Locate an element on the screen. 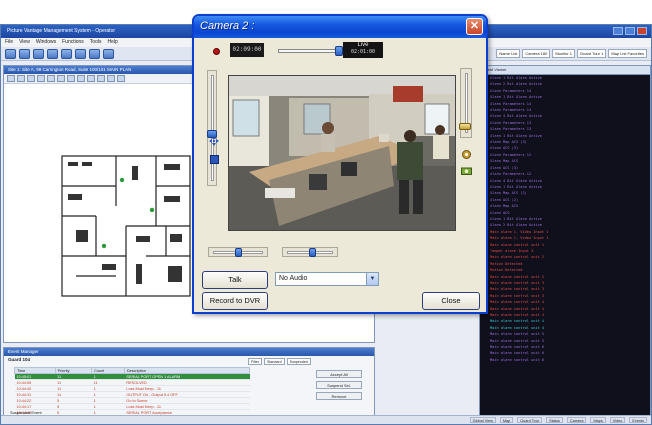 The width and height of the screenshot is (652, 425). app-window-controls is located at coordinates (630, 31).